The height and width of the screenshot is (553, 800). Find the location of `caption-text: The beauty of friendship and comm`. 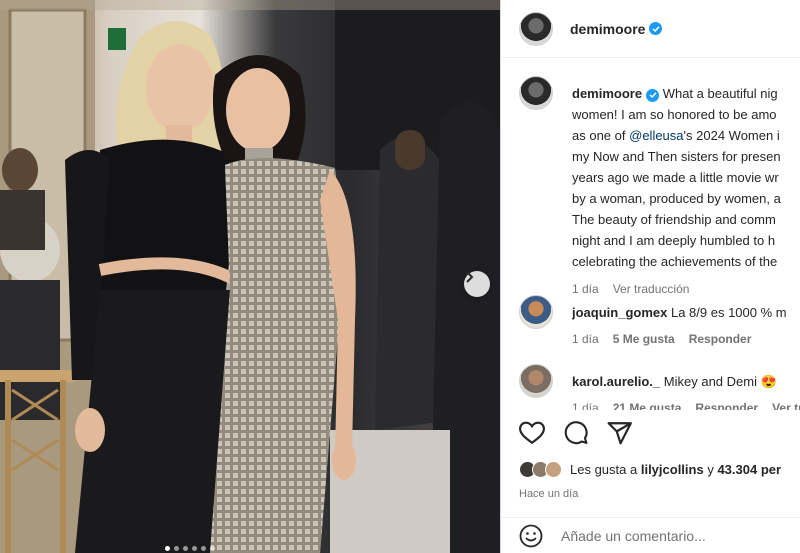

caption-text: The beauty of friendship and comm is located at coordinates (674, 219).